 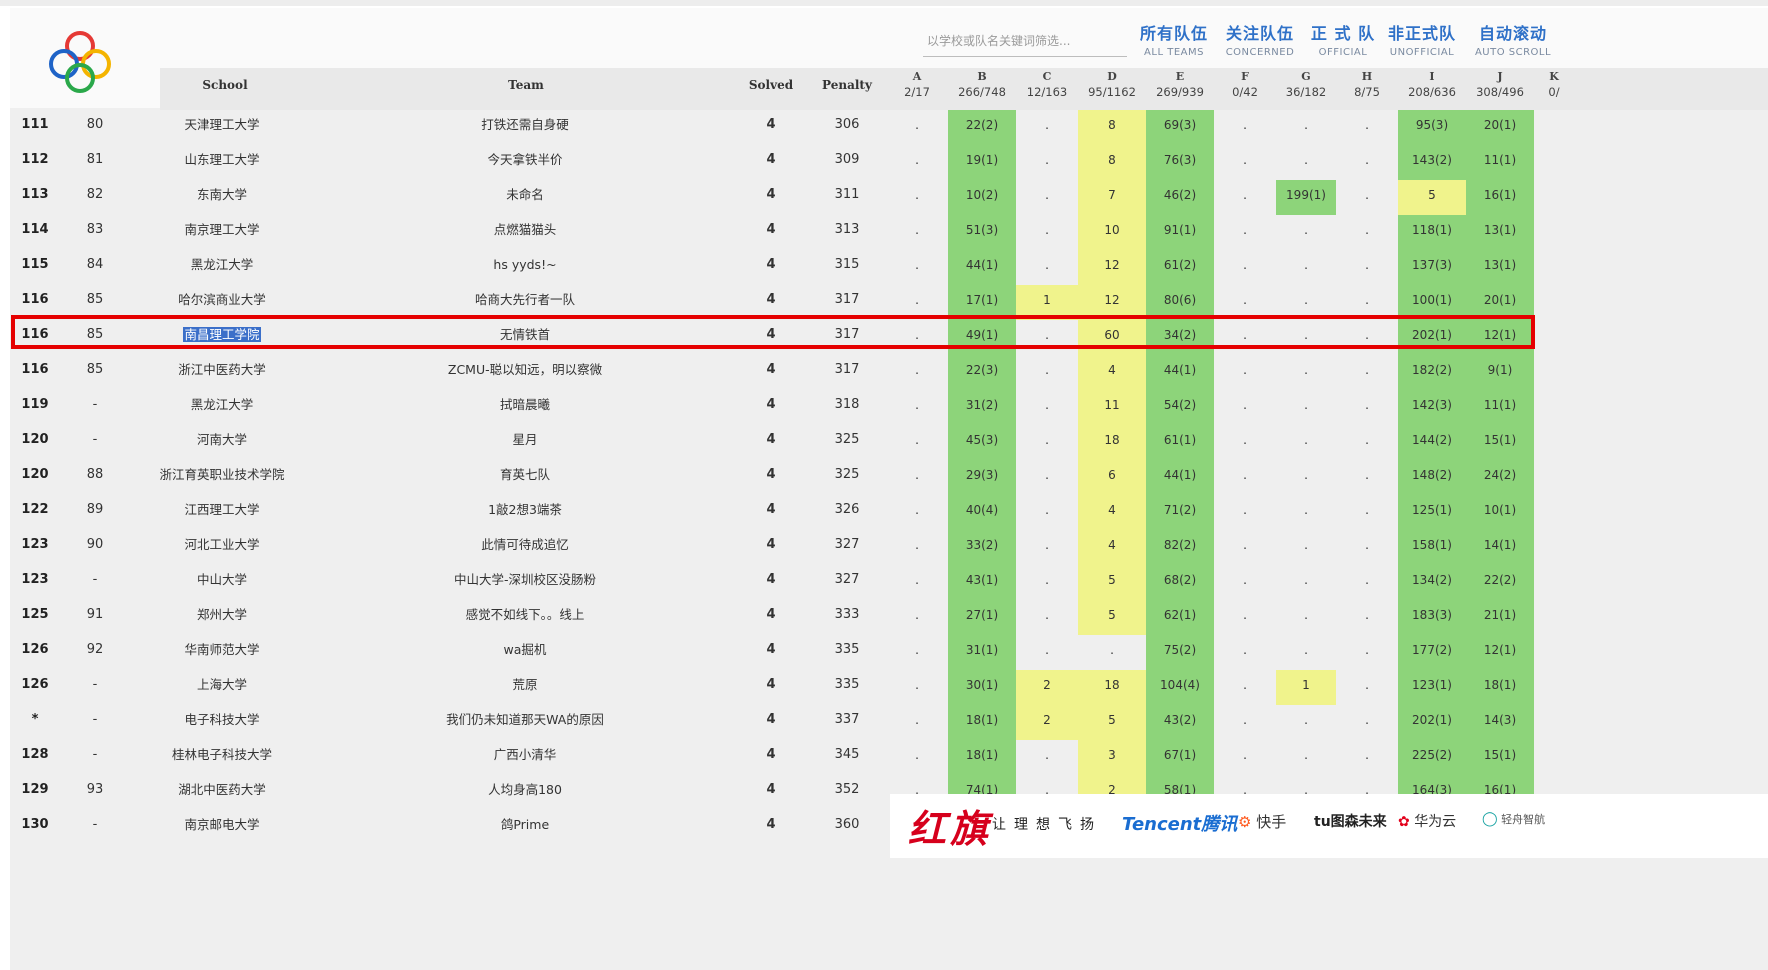 I want to click on team-filter-input, so click(x=1025, y=41).